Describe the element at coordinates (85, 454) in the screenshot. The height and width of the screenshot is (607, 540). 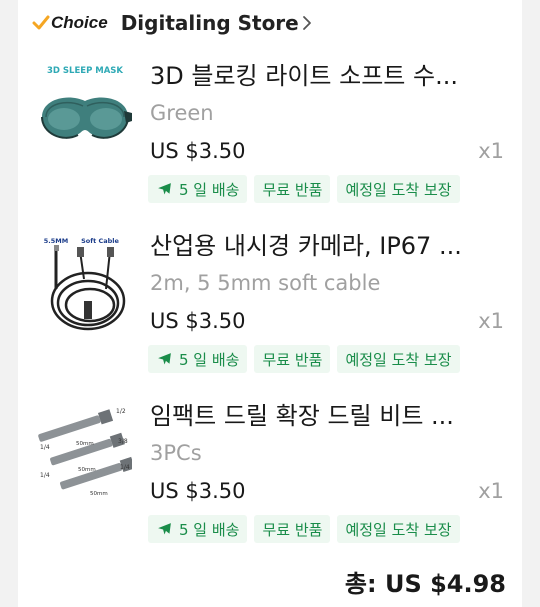
I see `product-image: 1/2 3/8 1/4 1/4 1/4 50mm 50mm 50mm` at that location.